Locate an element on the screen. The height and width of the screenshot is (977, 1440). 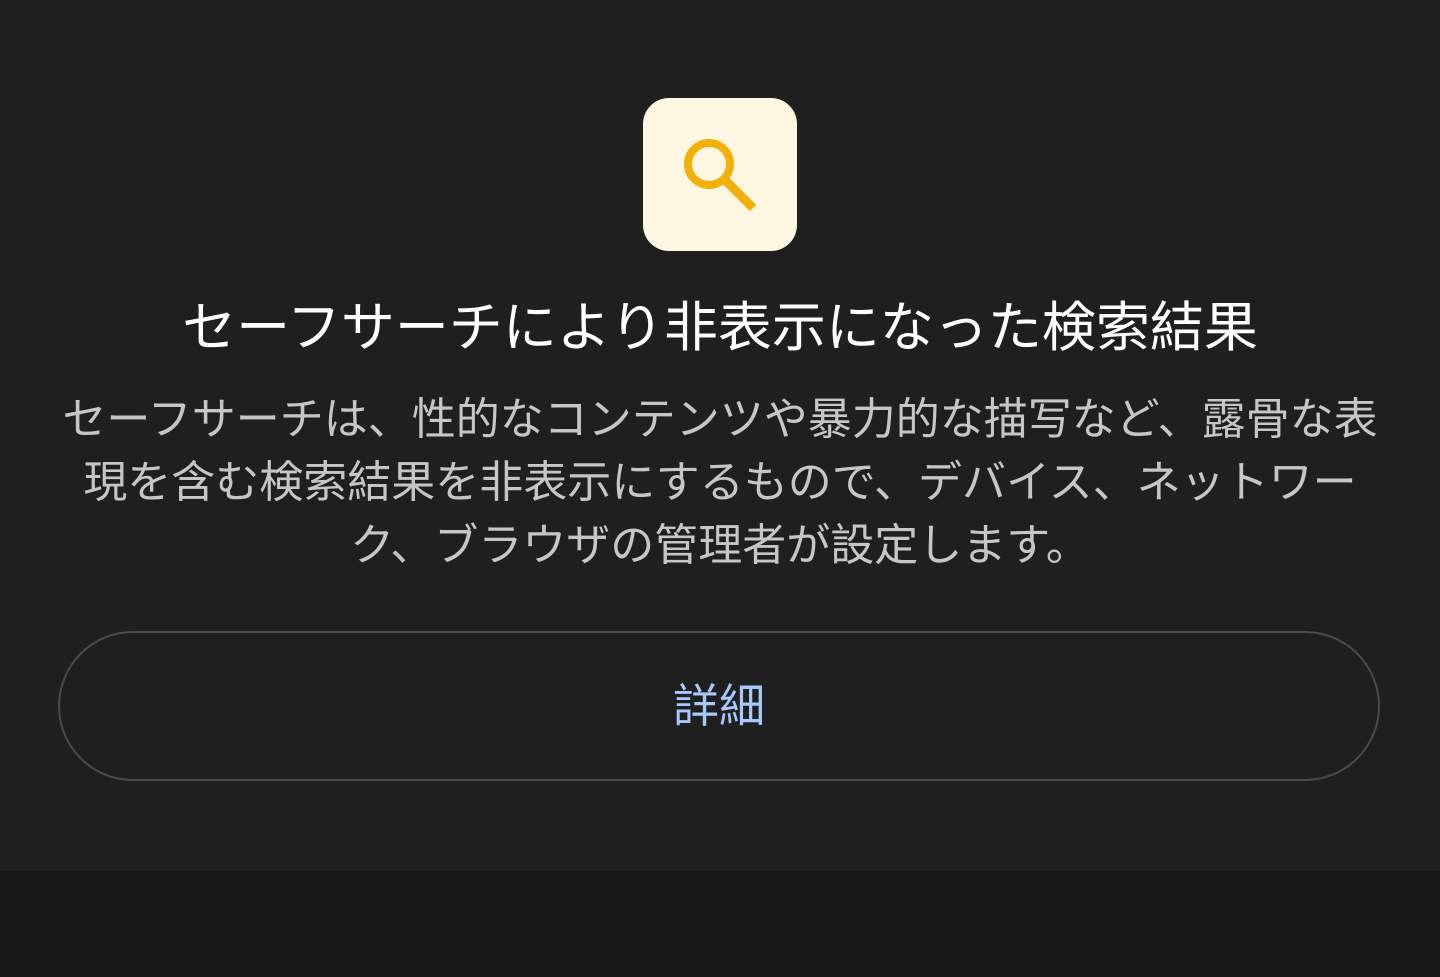
bottom-bar is located at coordinates (720, 924).